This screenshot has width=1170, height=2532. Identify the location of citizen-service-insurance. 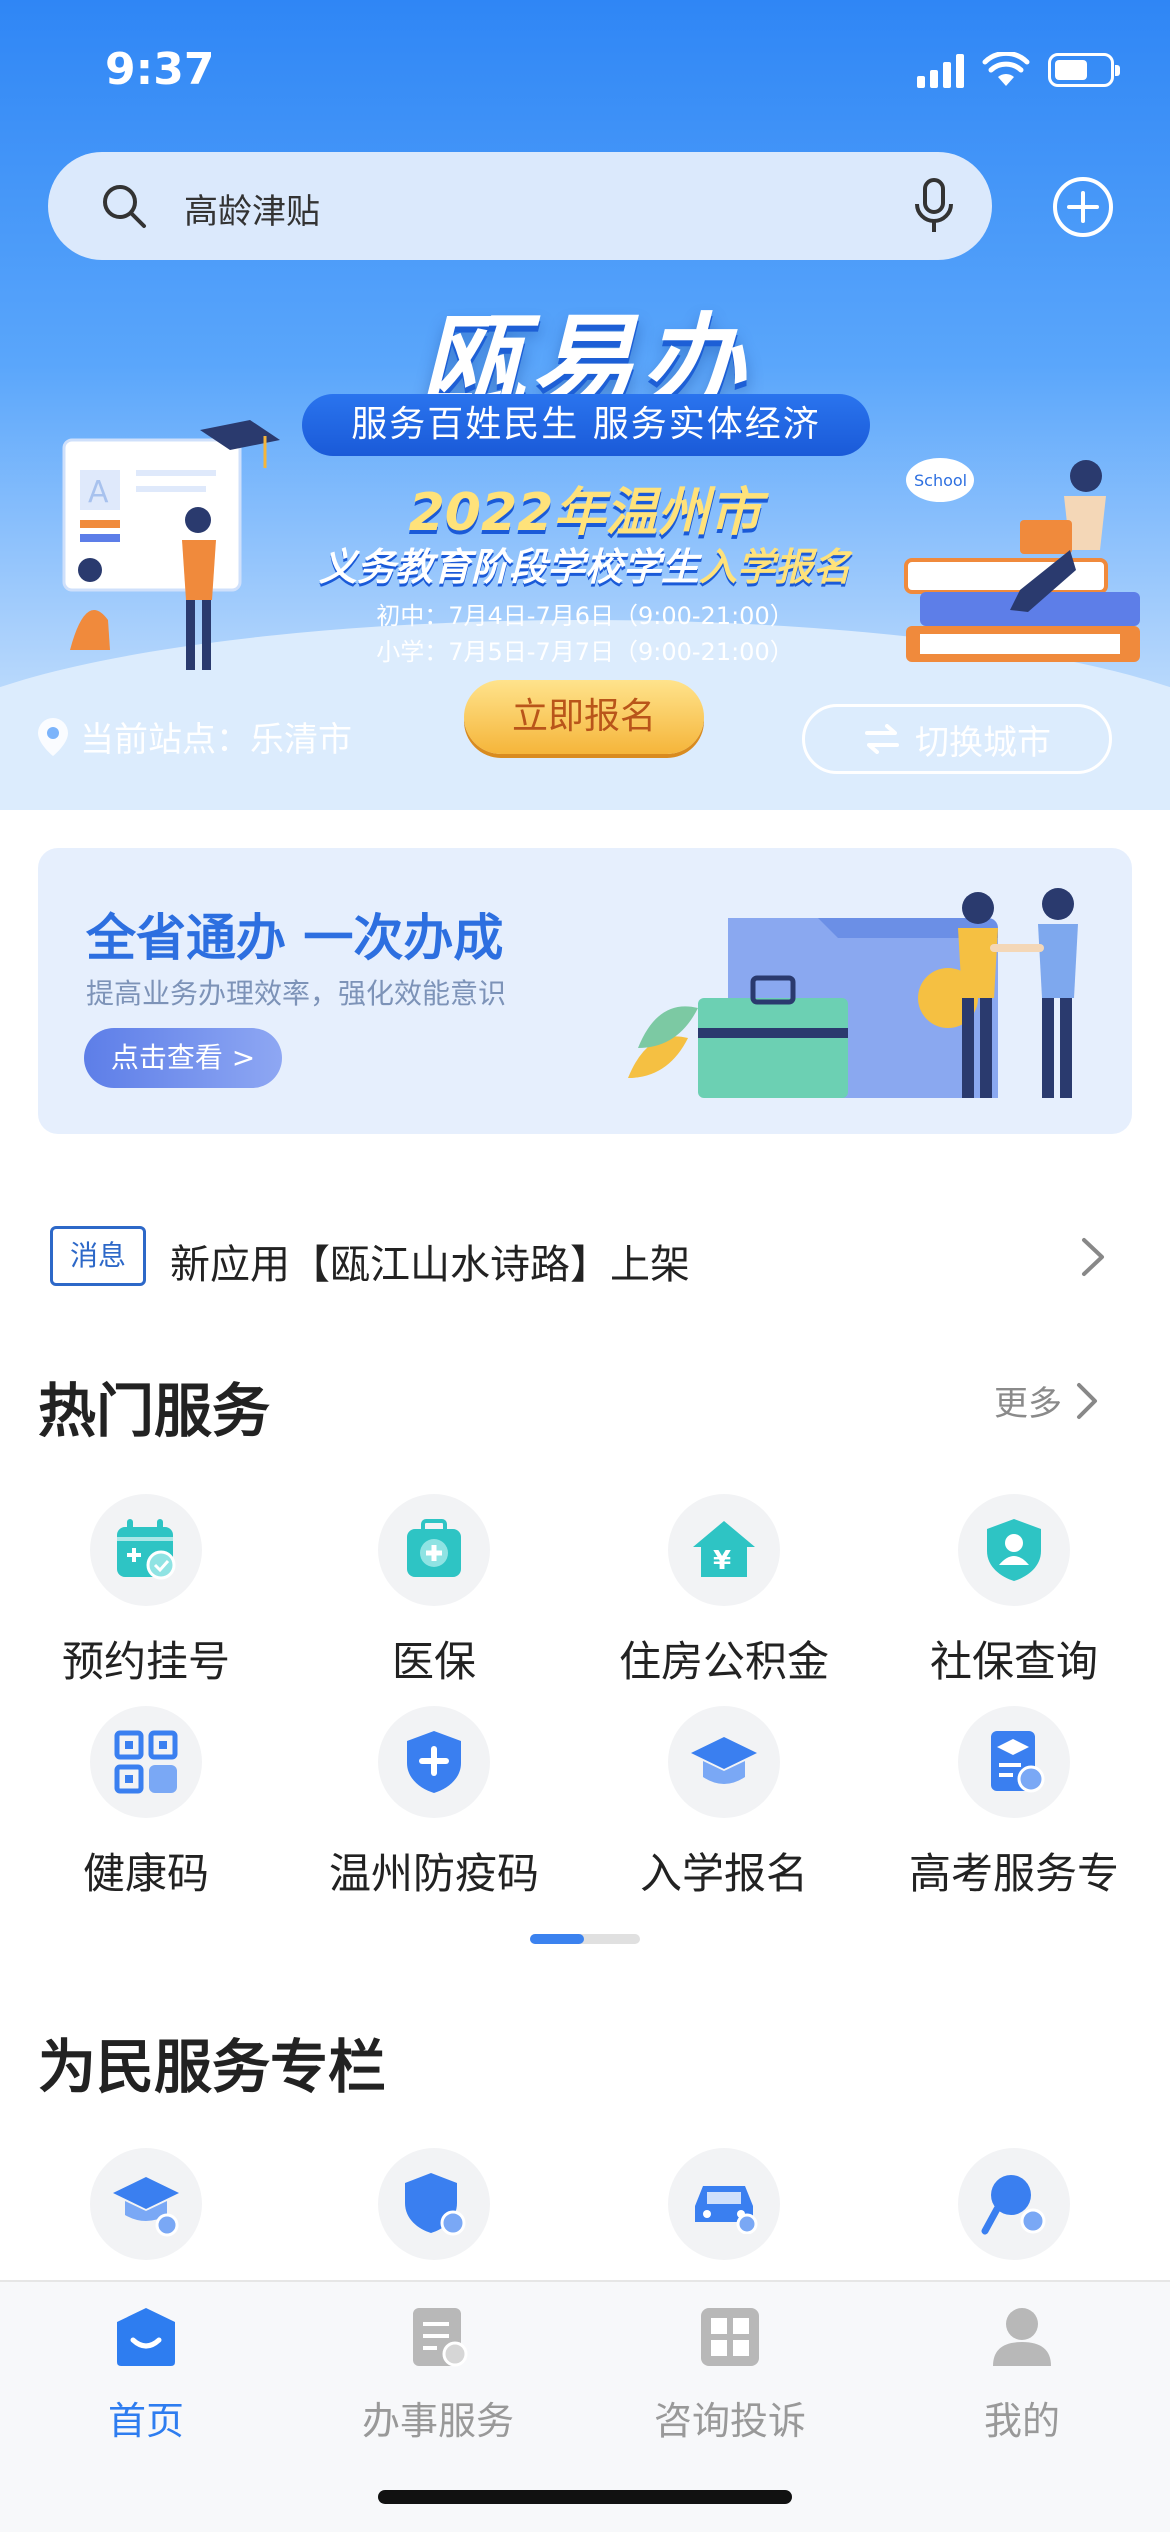
(434, 2204).